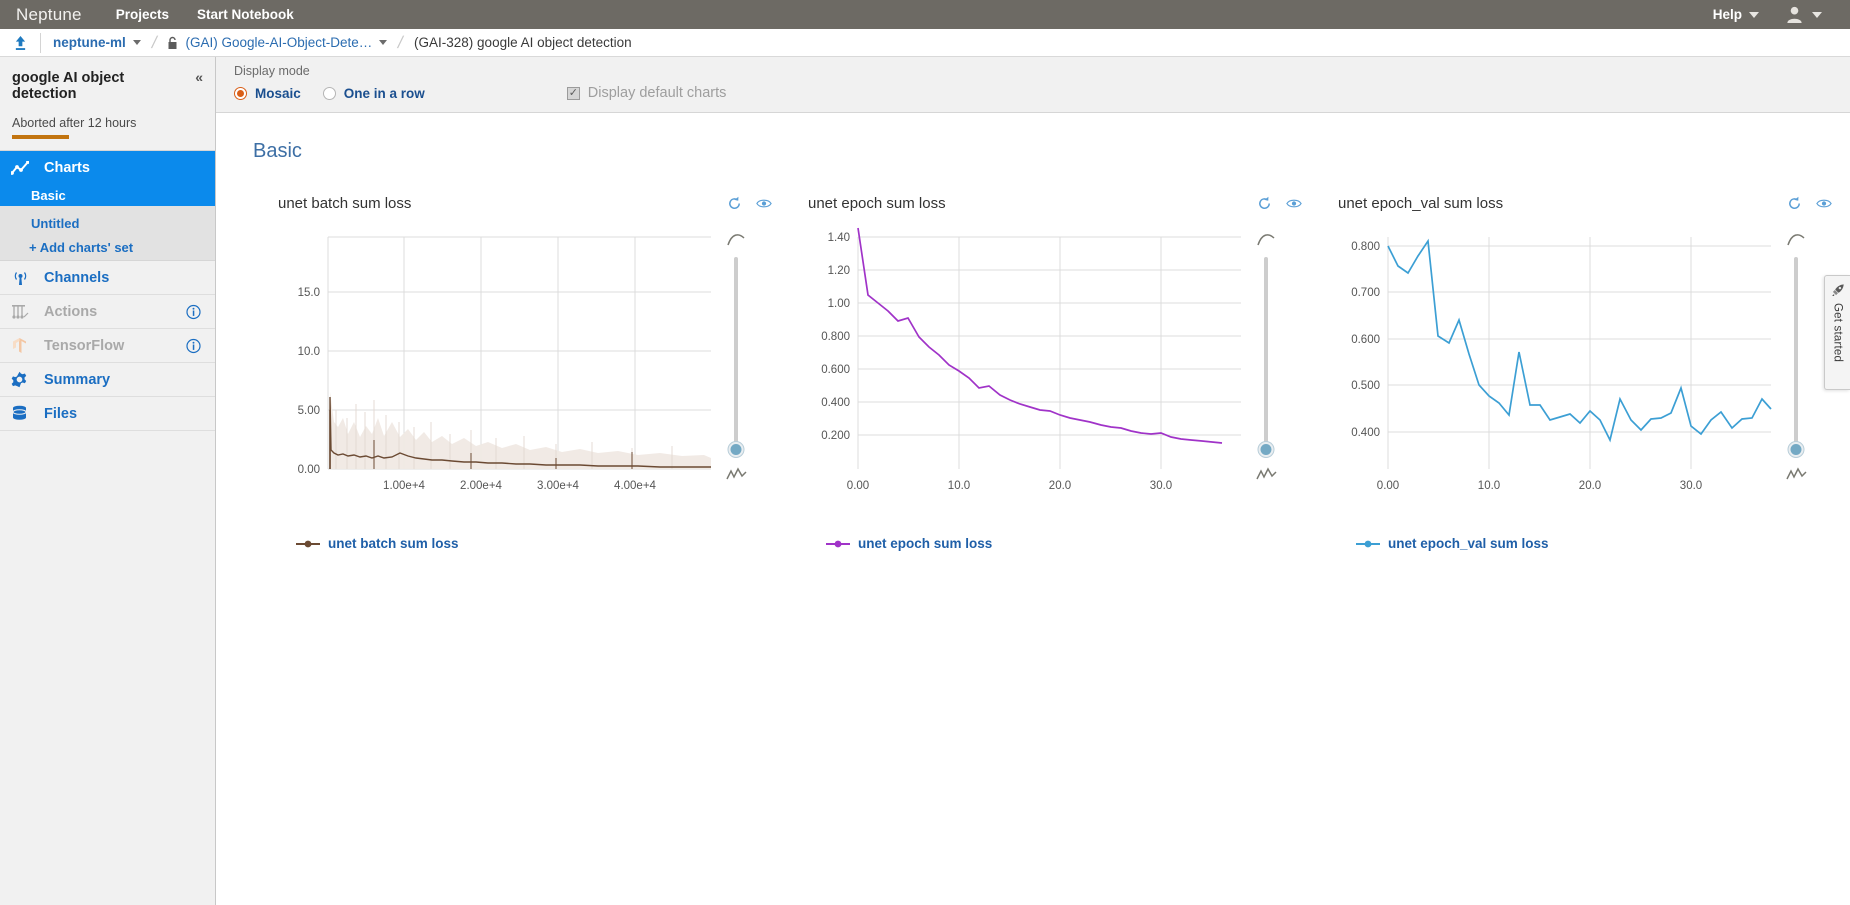 Image resolution: width=1850 pixels, height=905 pixels. What do you see at coordinates (1421, 203) in the screenshot?
I see `chart-title: unet epoch_val sum loss` at bounding box center [1421, 203].